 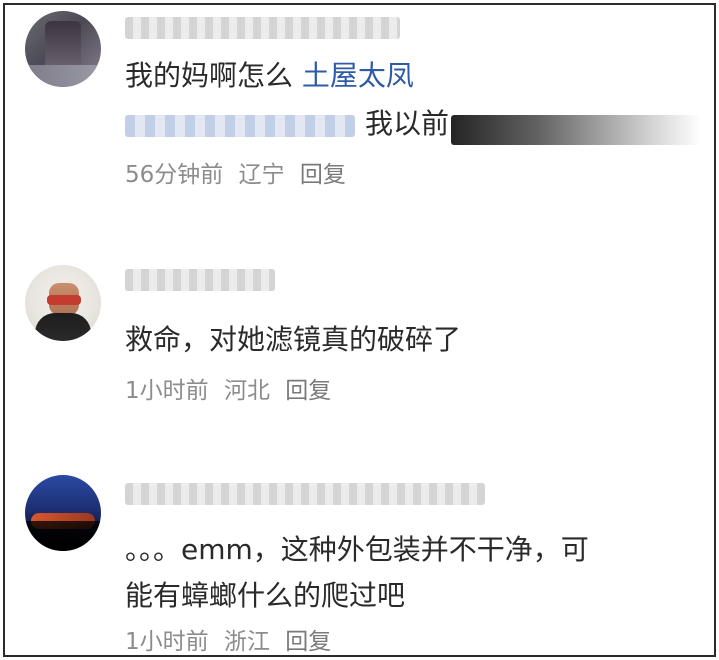 I want to click on comment-text-line-2: 我以前, so click(x=407, y=124).